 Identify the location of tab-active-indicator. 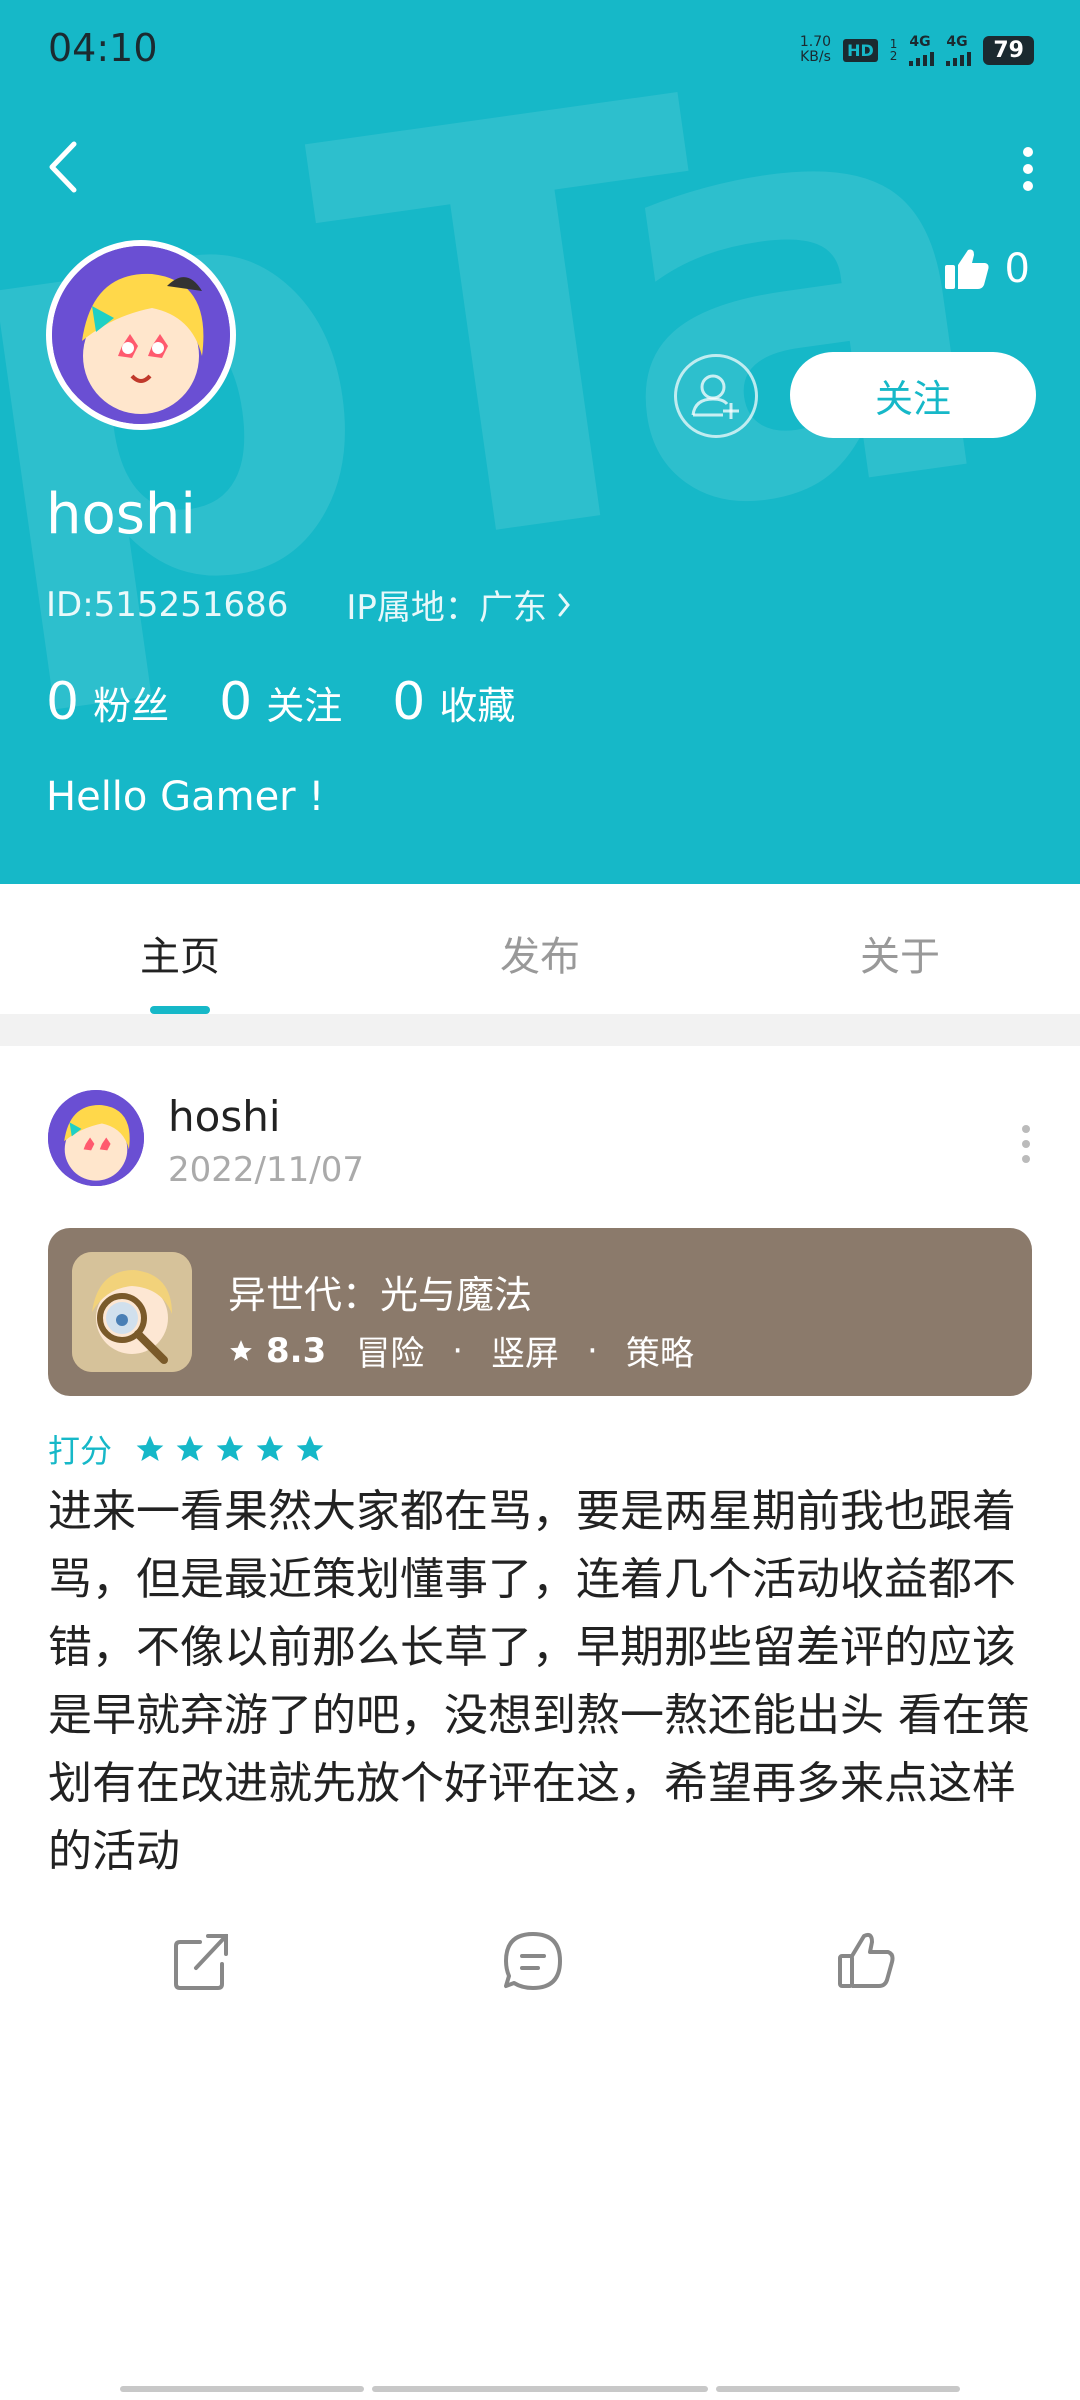
(180, 1010).